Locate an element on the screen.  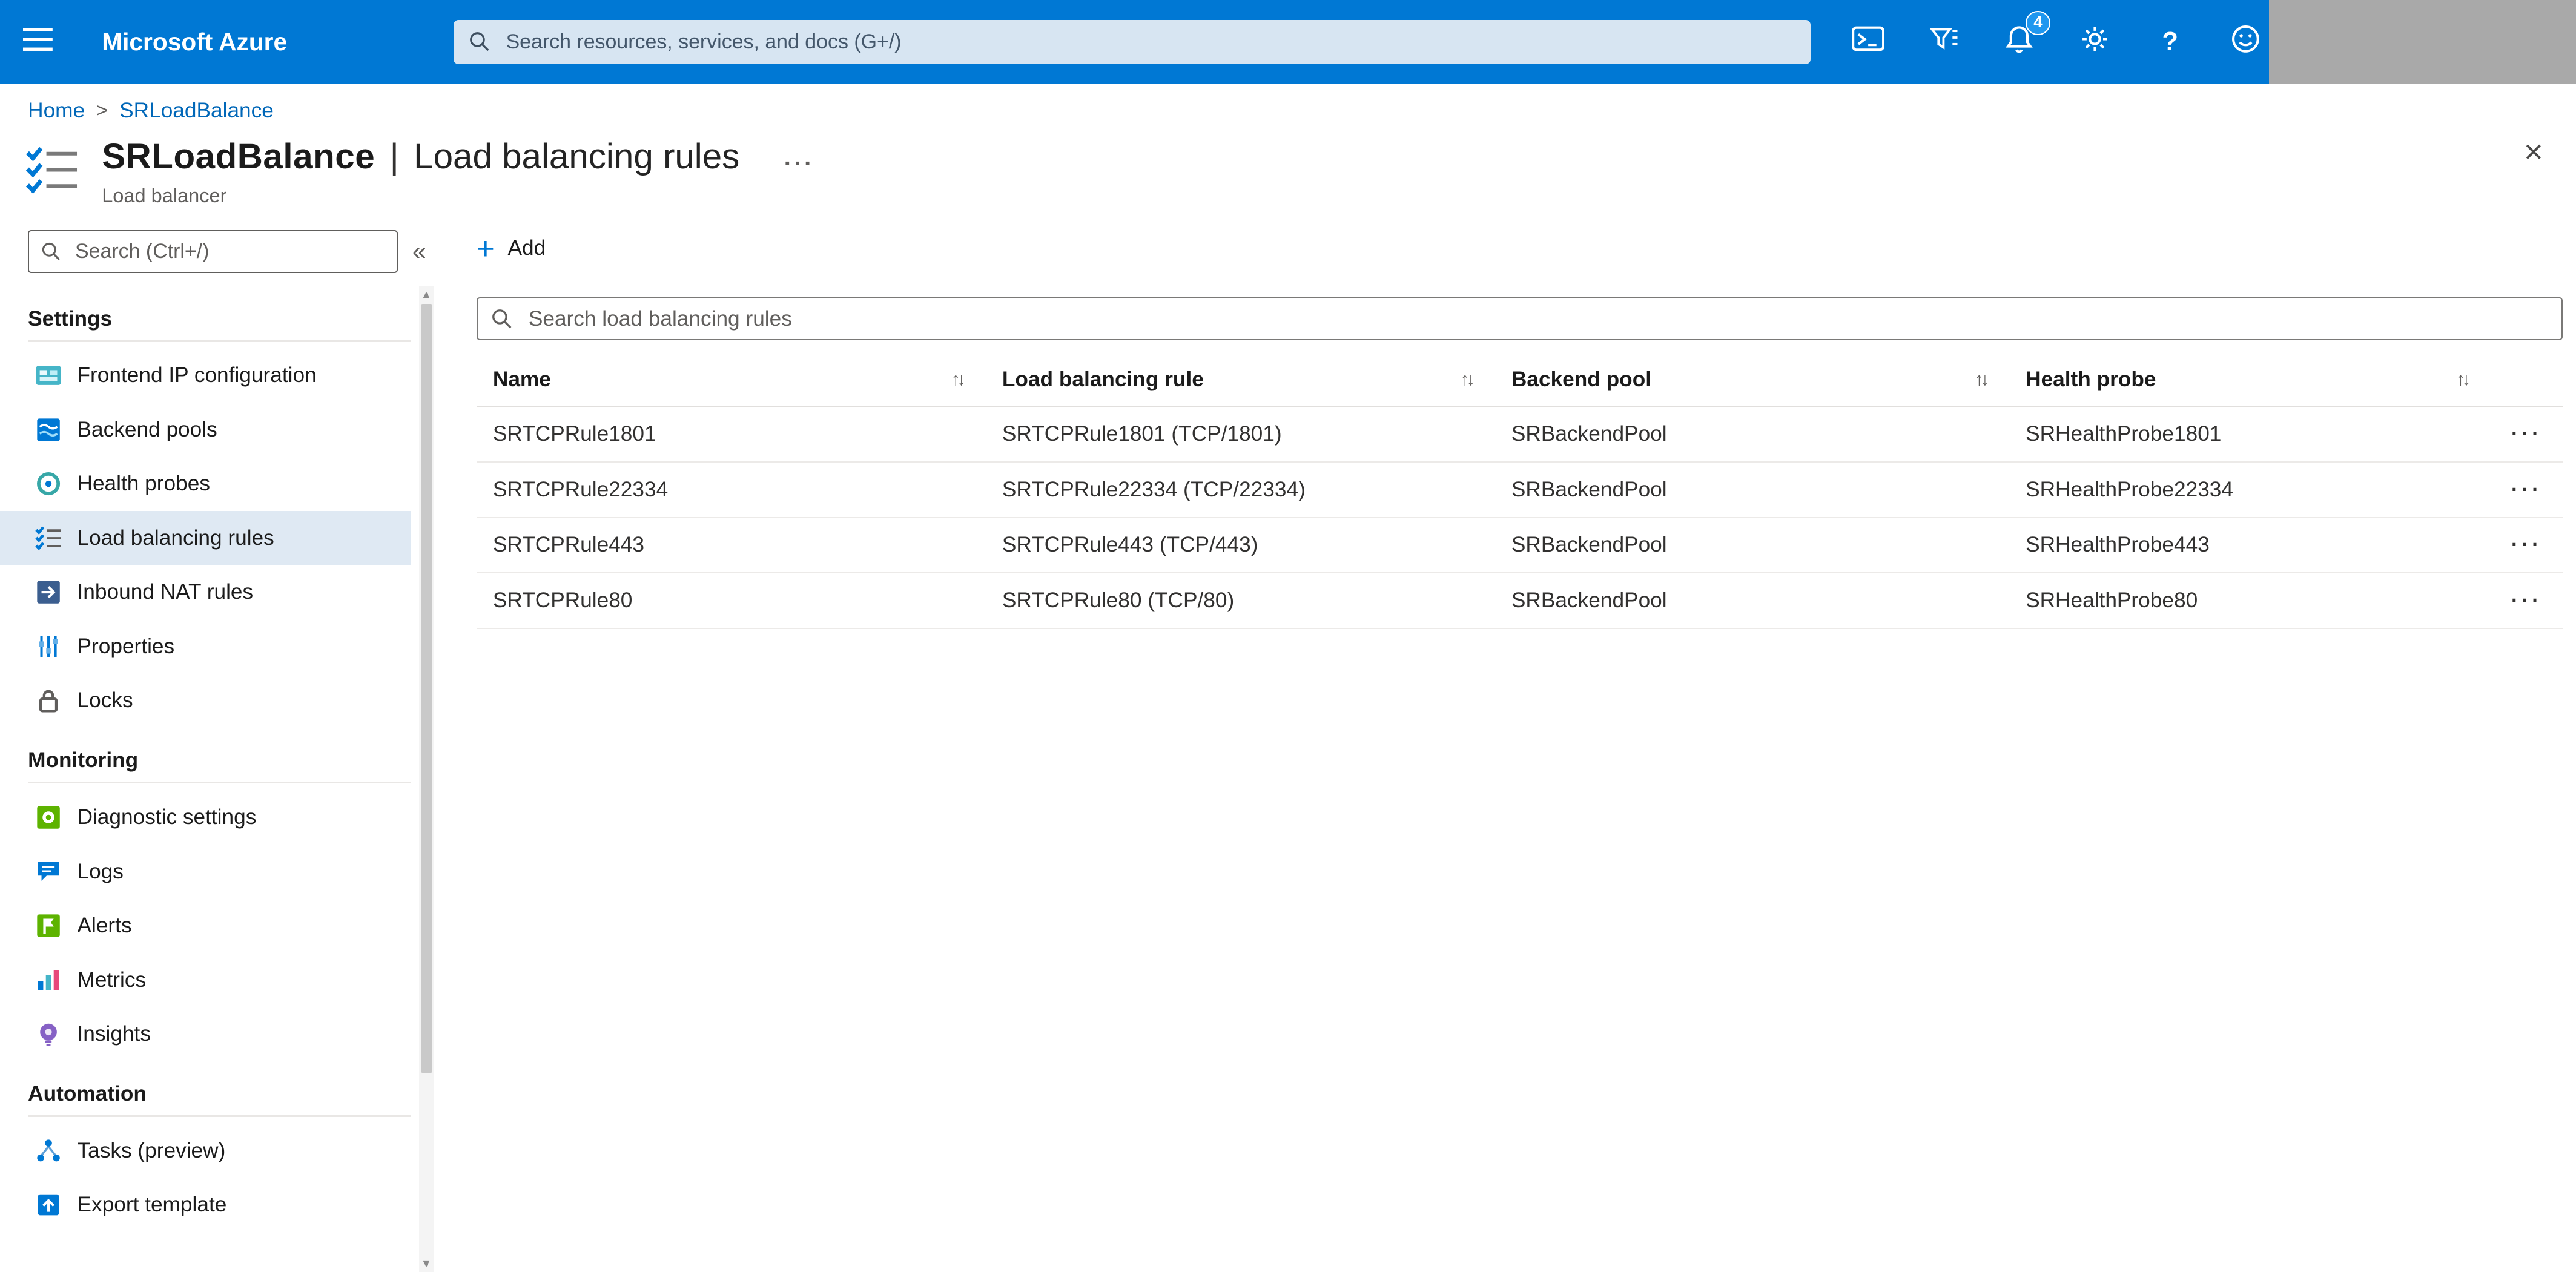
help-button: ? is located at coordinates (2170, 42).